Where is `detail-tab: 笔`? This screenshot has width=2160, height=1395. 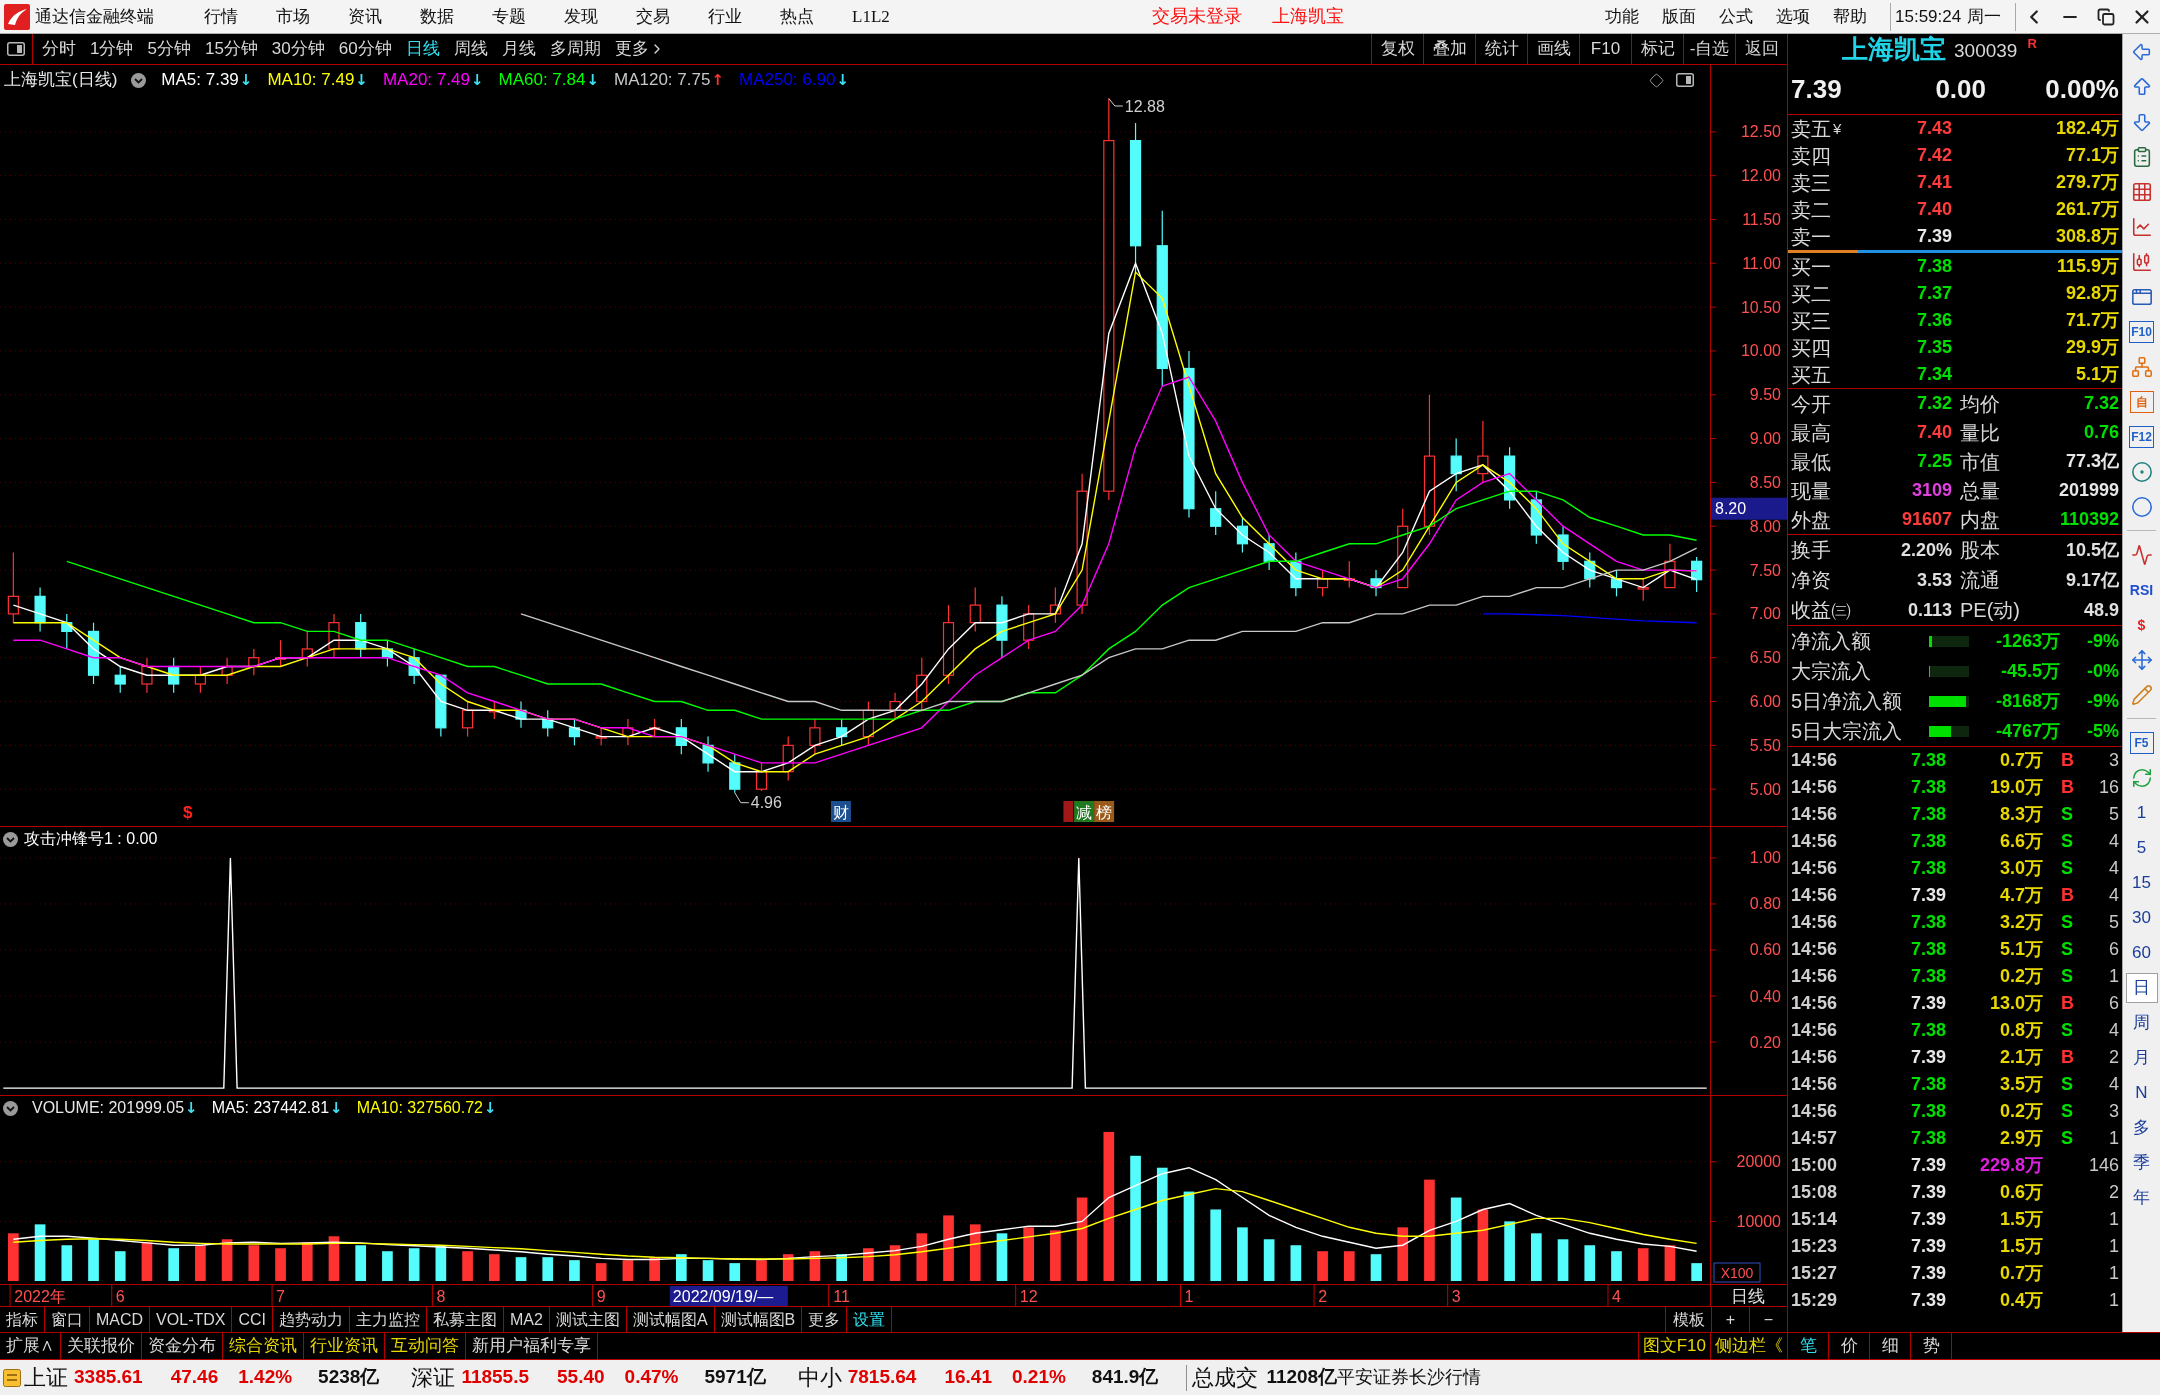
detail-tab: 笔 is located at coordinates (1808, 1346).